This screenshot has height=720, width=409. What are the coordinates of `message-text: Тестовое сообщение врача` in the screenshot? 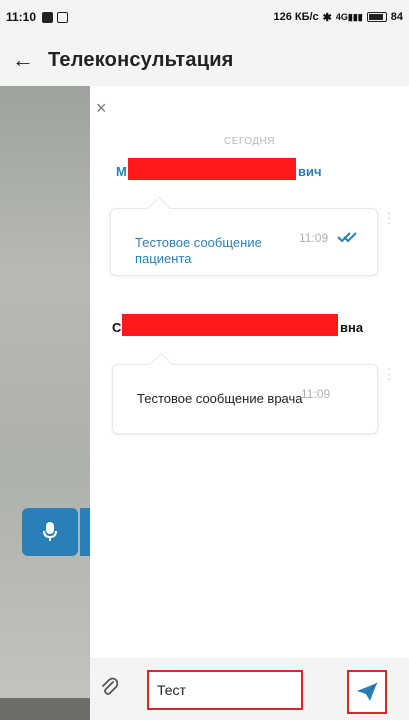 It's located at (220, 398).